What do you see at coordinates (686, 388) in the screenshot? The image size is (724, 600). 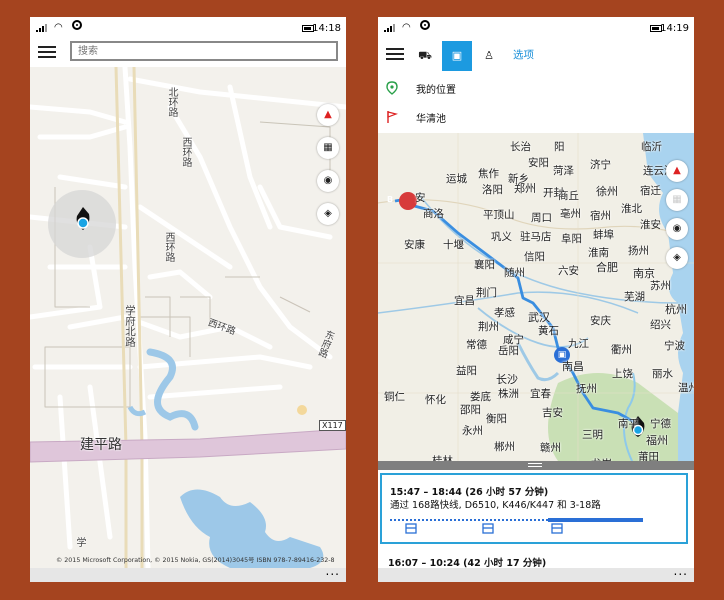 I see `map-city-label: 温州` at bounding box center [686, 388].